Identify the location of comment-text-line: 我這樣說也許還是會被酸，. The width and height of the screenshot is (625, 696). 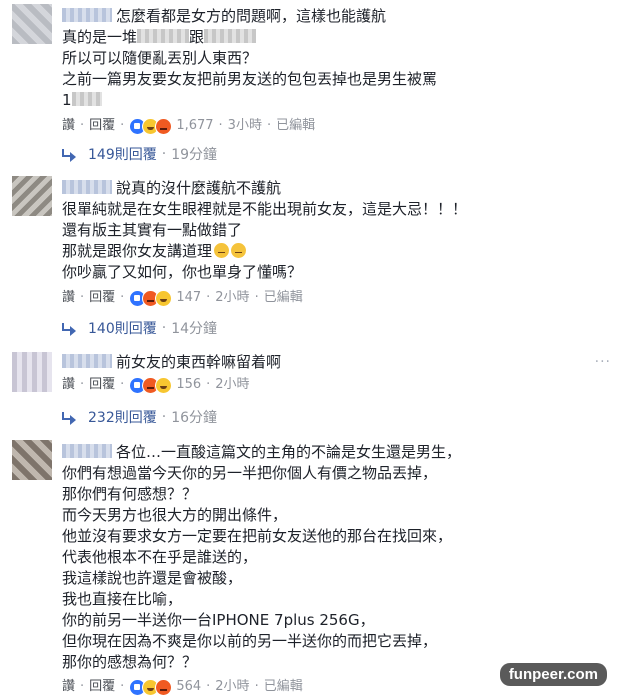
(152, 578).